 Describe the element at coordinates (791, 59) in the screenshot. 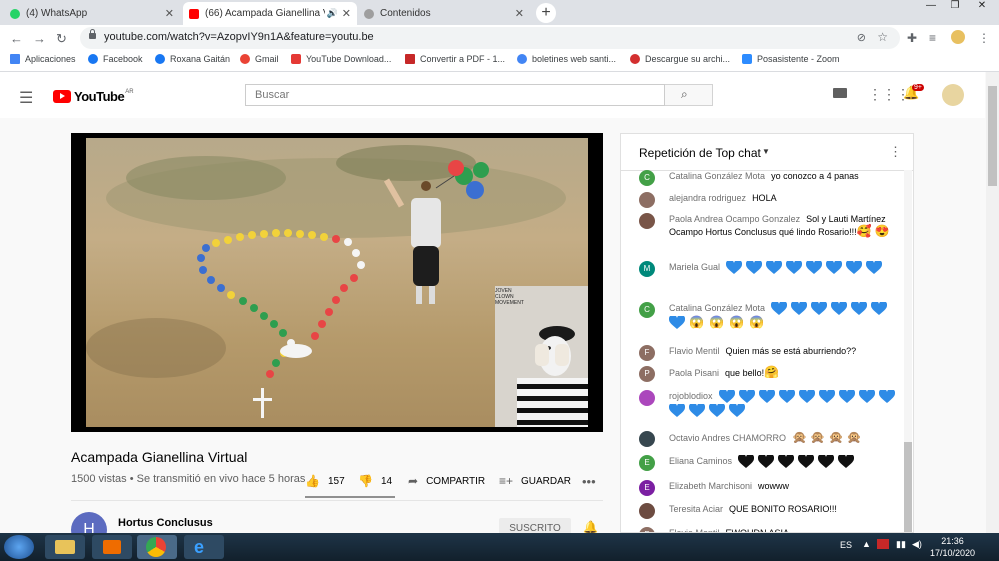

I see `bookmark-zoom: Posasistente - Zoom` at that location.